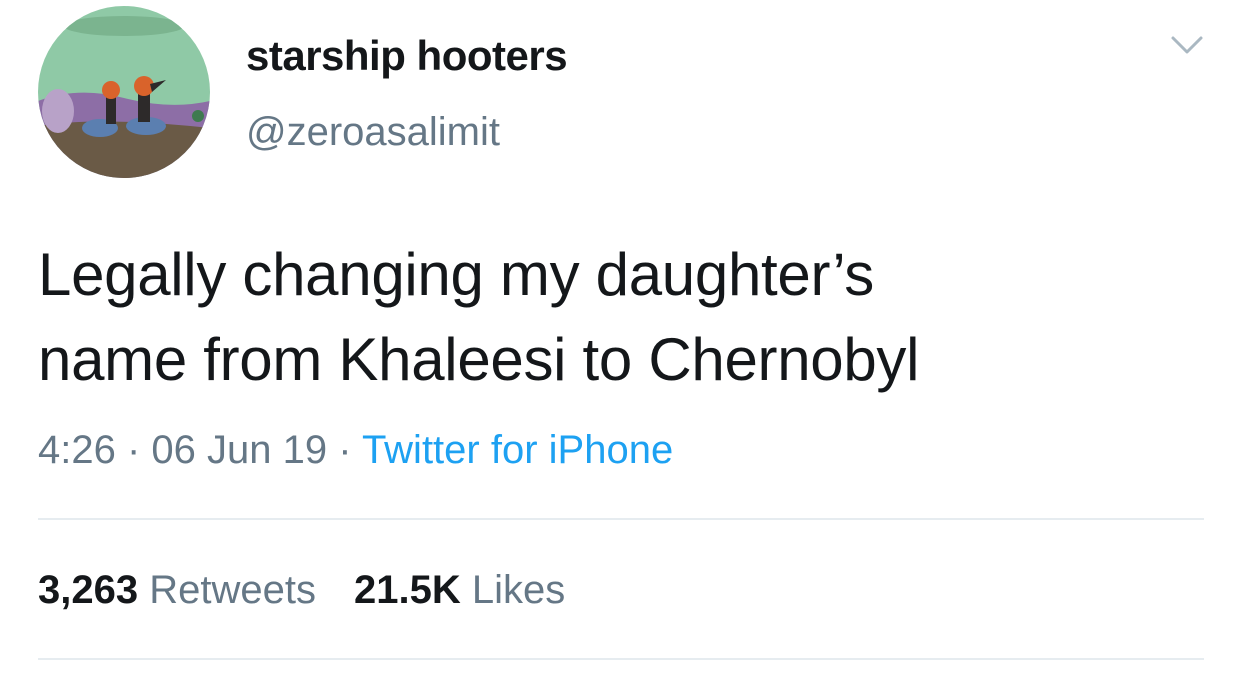 This screenshot has width=1242, height=676. What do you see at coordinates (373, 132) in the screenshot?
I see `user-handle: @zeroasalimit` at bounding box center [373, 132].